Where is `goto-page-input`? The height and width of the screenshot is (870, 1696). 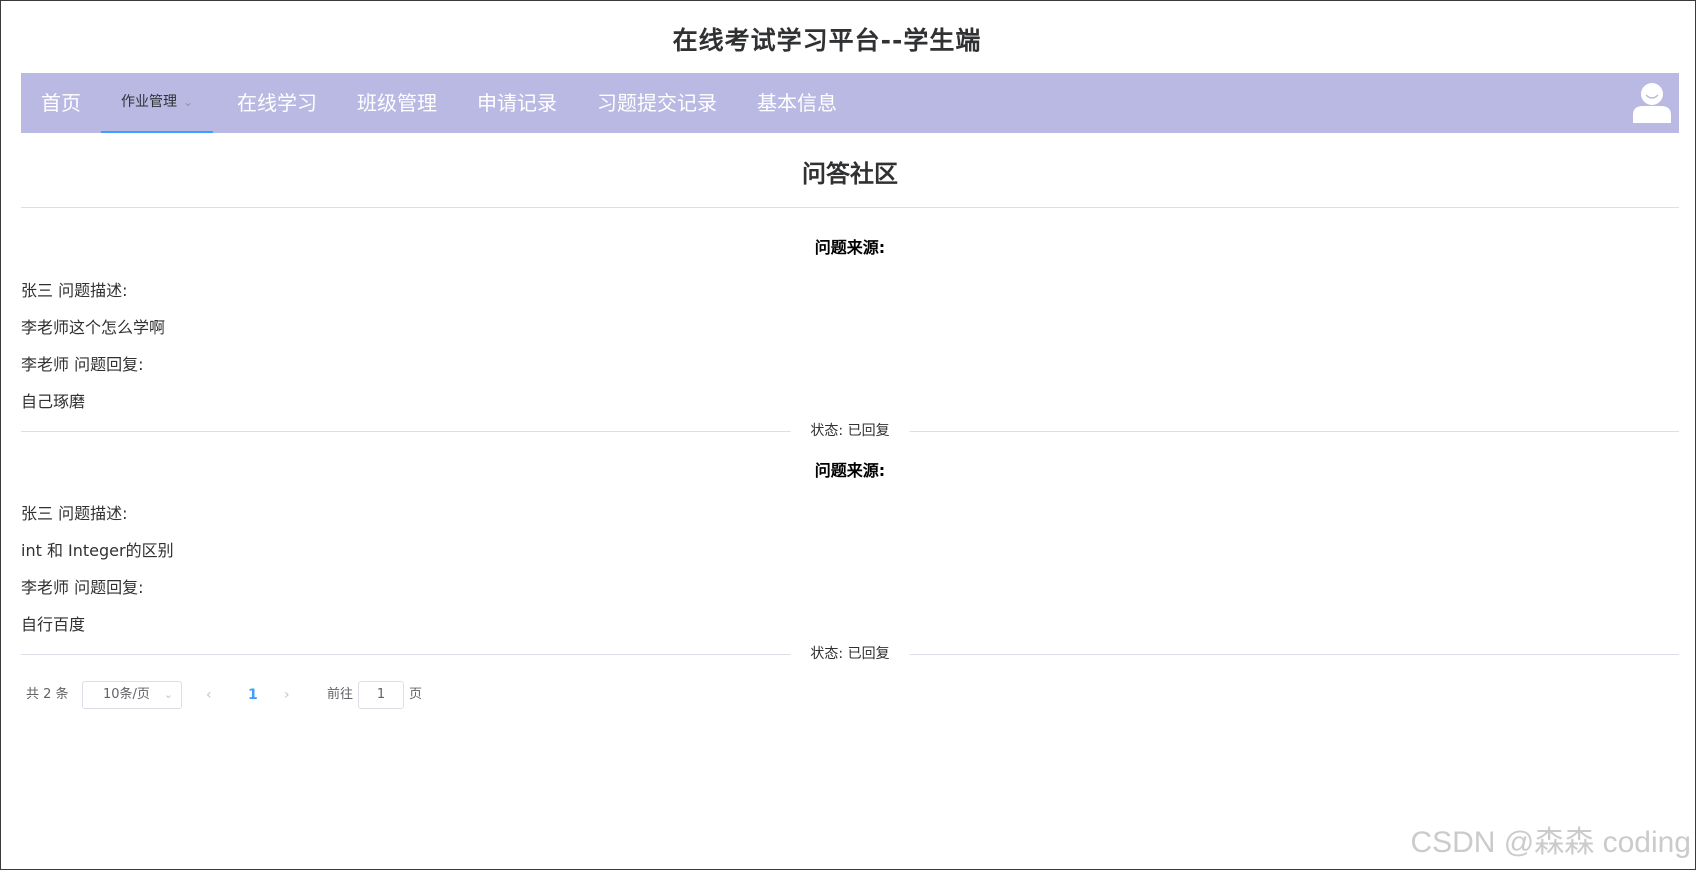
goto-page-input is located at coordinates (381, 695).